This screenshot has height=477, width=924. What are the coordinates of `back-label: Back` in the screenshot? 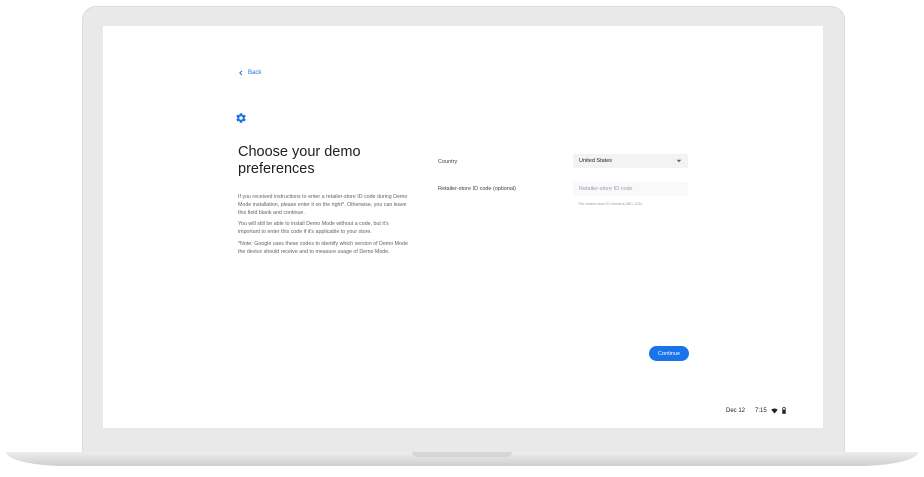 It's located at (255, 73).